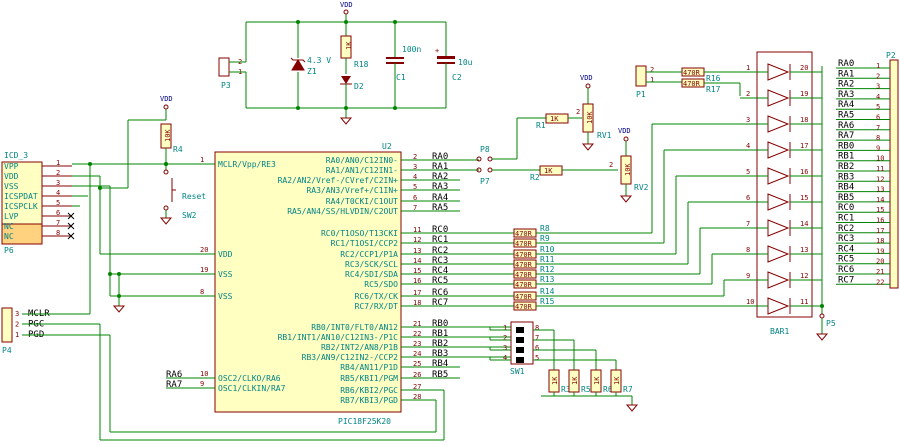 The image size is (900, 443). I want to click on svg-text: Reset, so click(194, 196).